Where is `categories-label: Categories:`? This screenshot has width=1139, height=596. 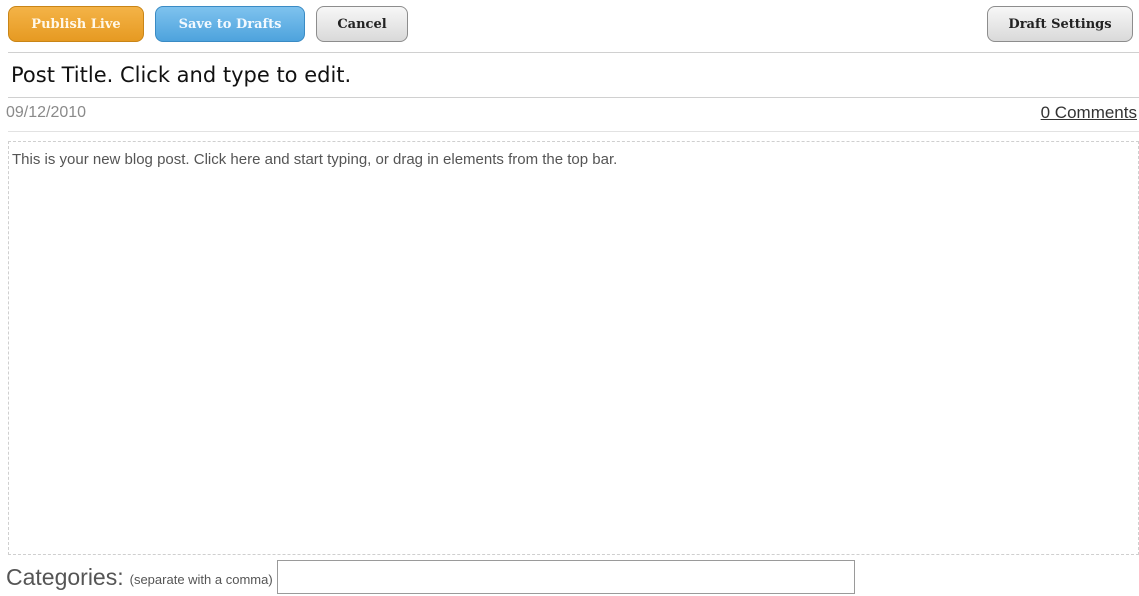
categories-label: Categories: is located at coordinates (65, 576).